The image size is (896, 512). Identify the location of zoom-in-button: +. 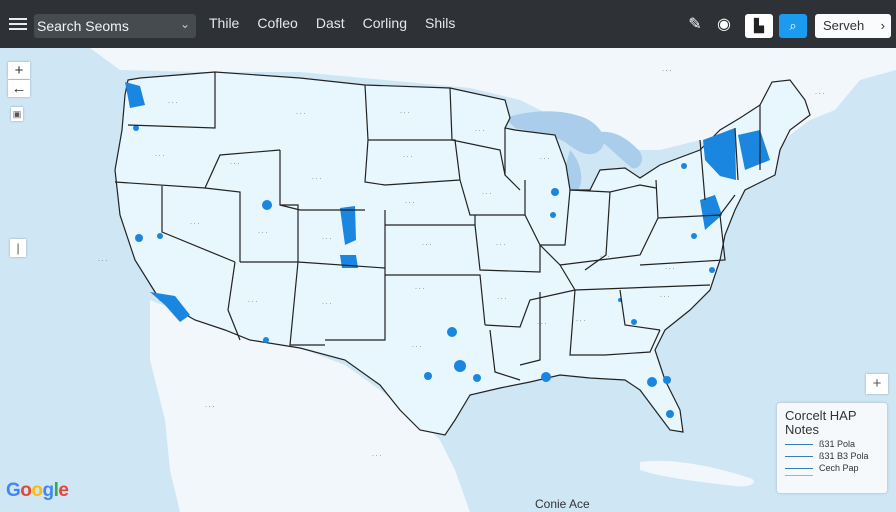
(19, 70).